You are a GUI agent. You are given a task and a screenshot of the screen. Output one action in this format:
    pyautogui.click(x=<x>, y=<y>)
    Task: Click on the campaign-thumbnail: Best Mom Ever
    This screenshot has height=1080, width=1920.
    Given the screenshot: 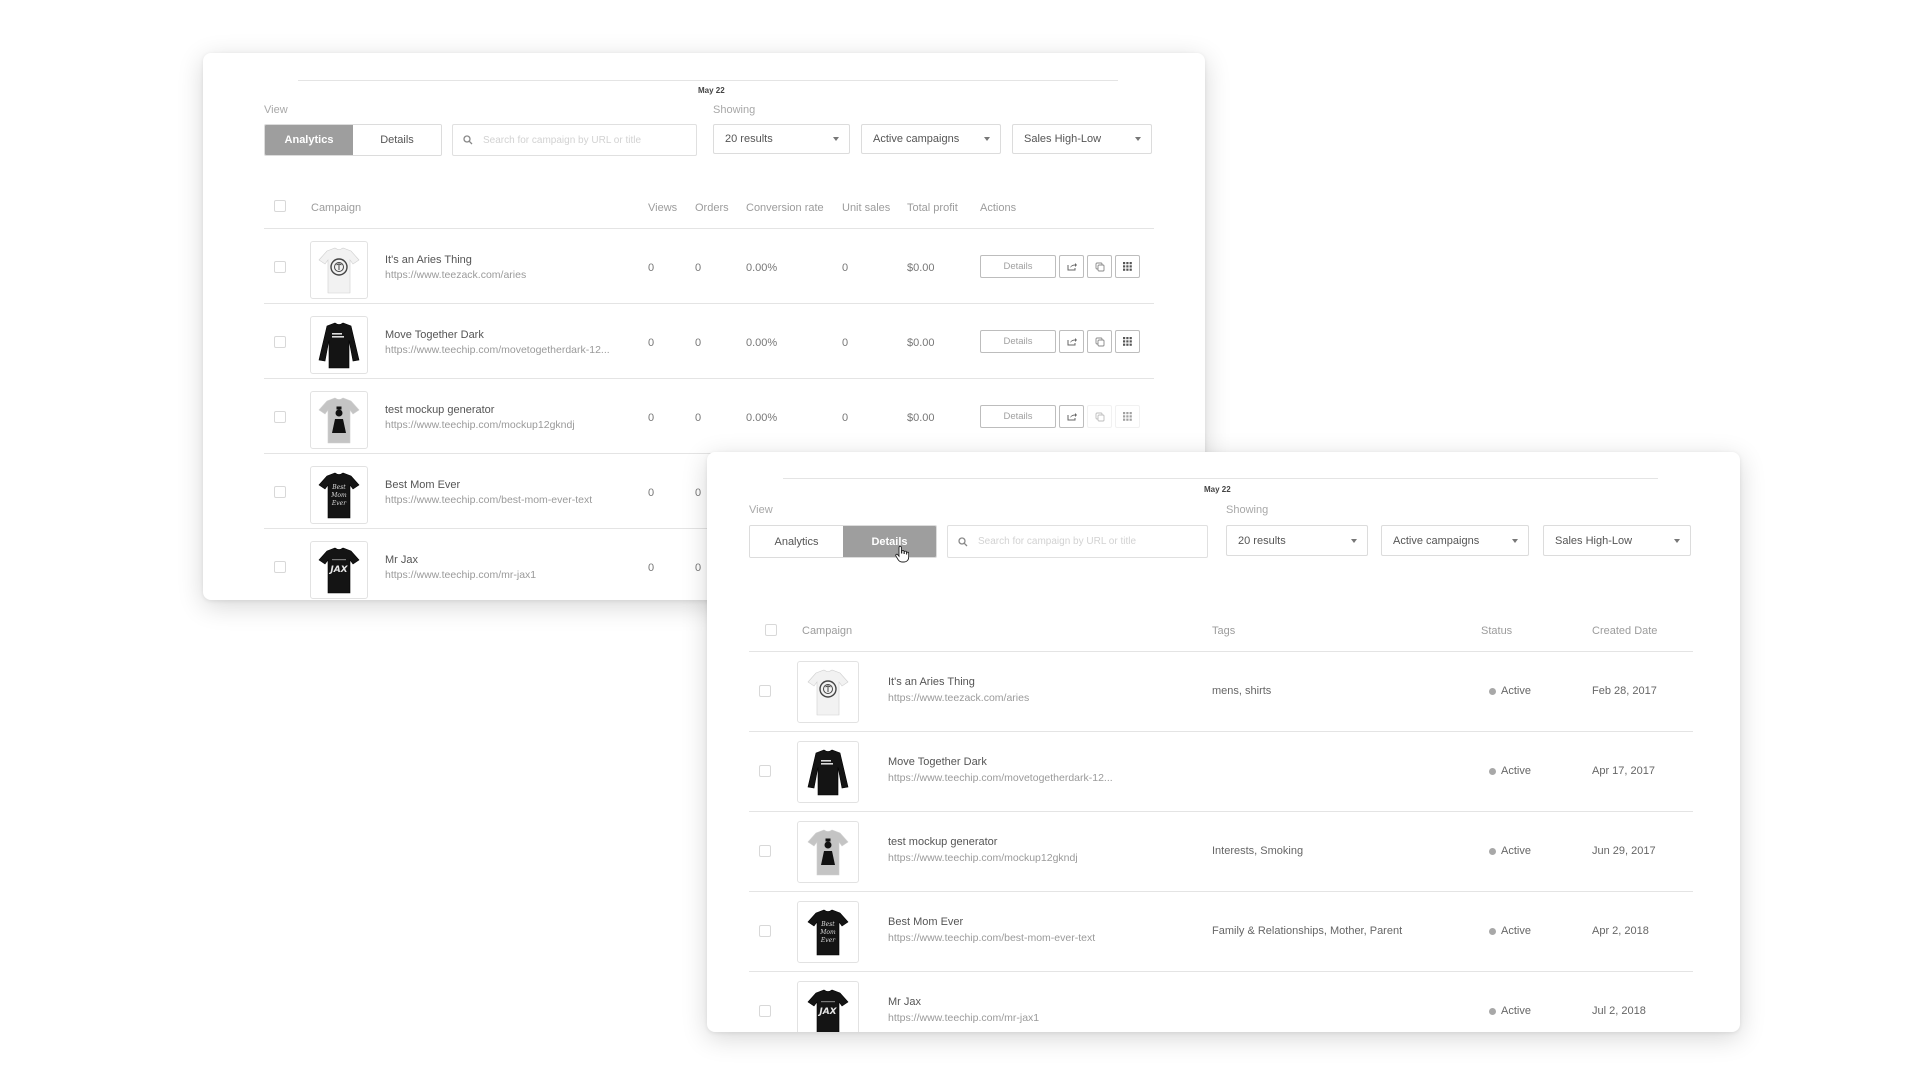 What is the action you would take?
    pyautogui.click(x=828, y=932)
    